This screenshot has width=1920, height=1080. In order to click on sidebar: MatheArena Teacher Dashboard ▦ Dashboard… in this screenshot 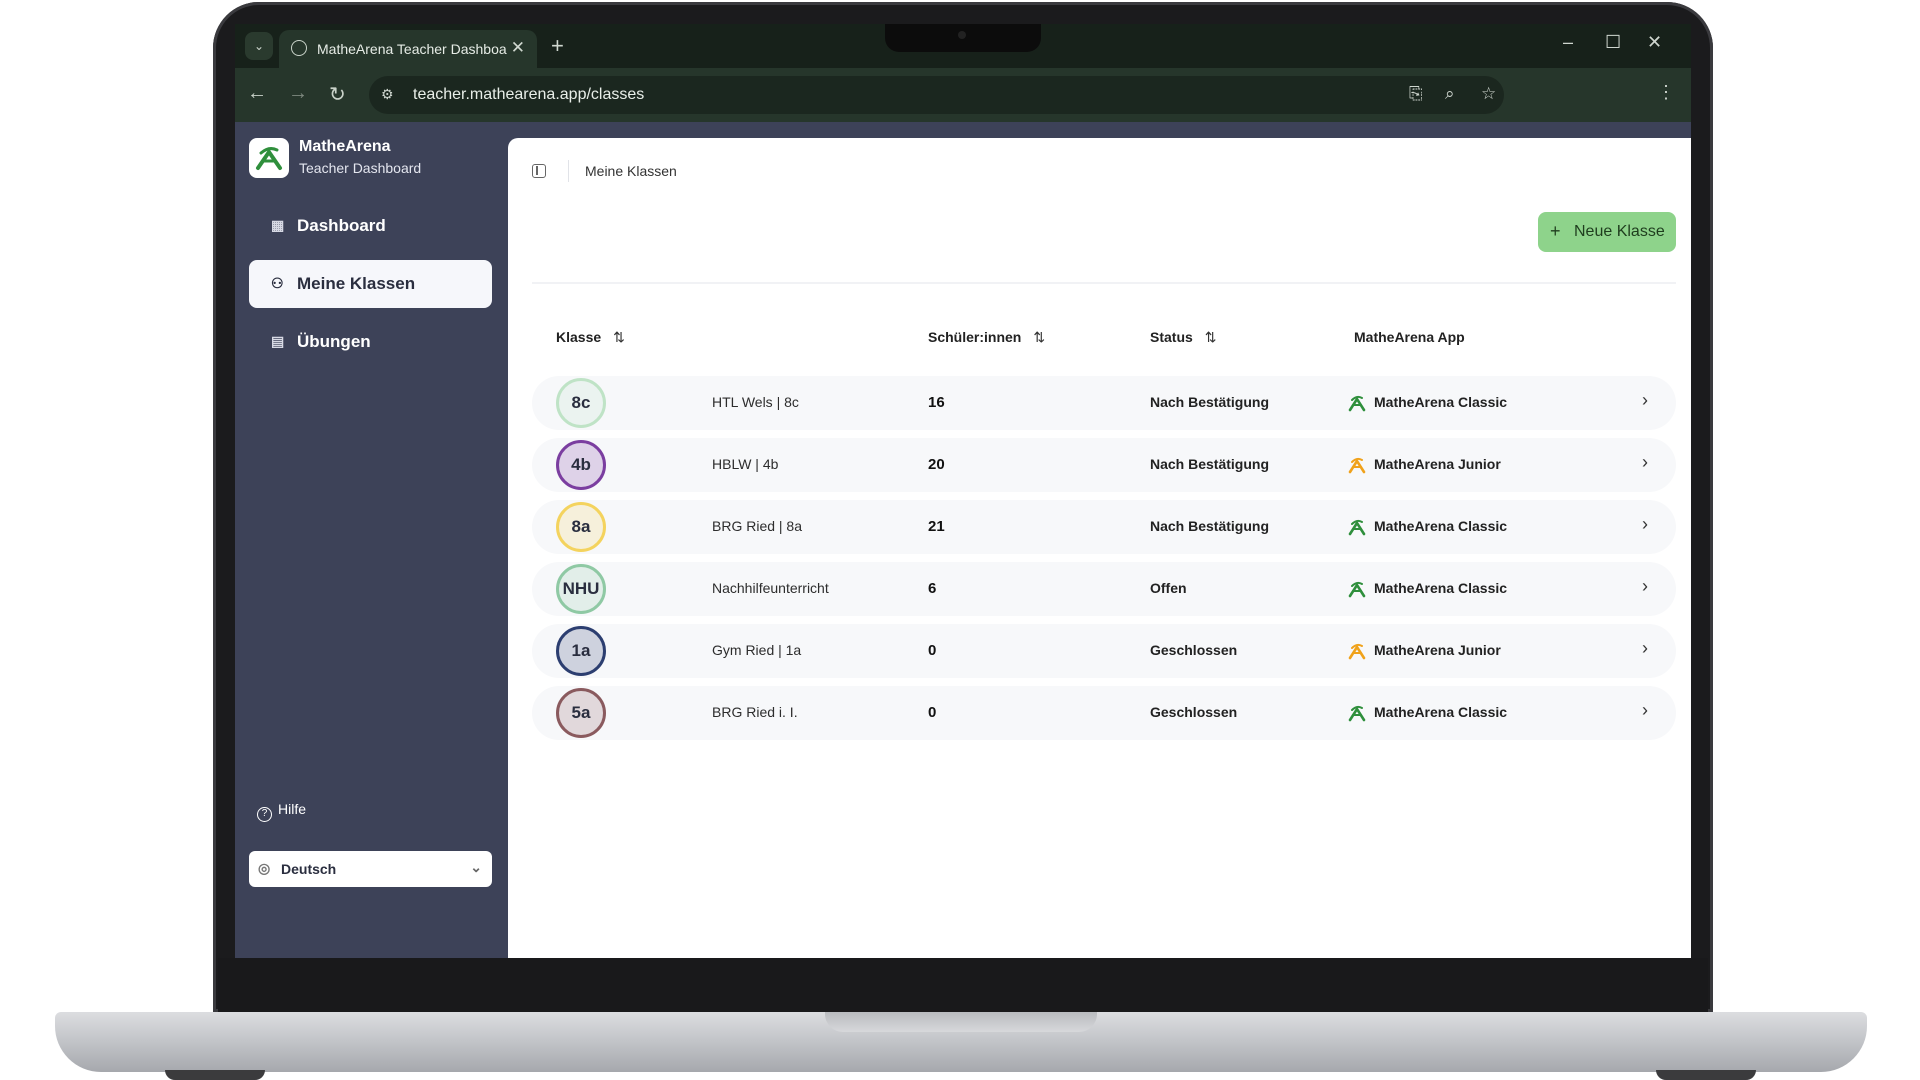, I will do `click(371, 540)`.